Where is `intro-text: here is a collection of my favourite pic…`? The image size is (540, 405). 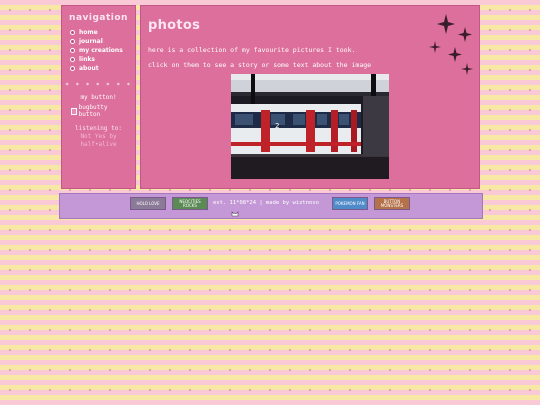
intro-text: here is a collection of my favourite pic… is located at coordinates (252, 50).